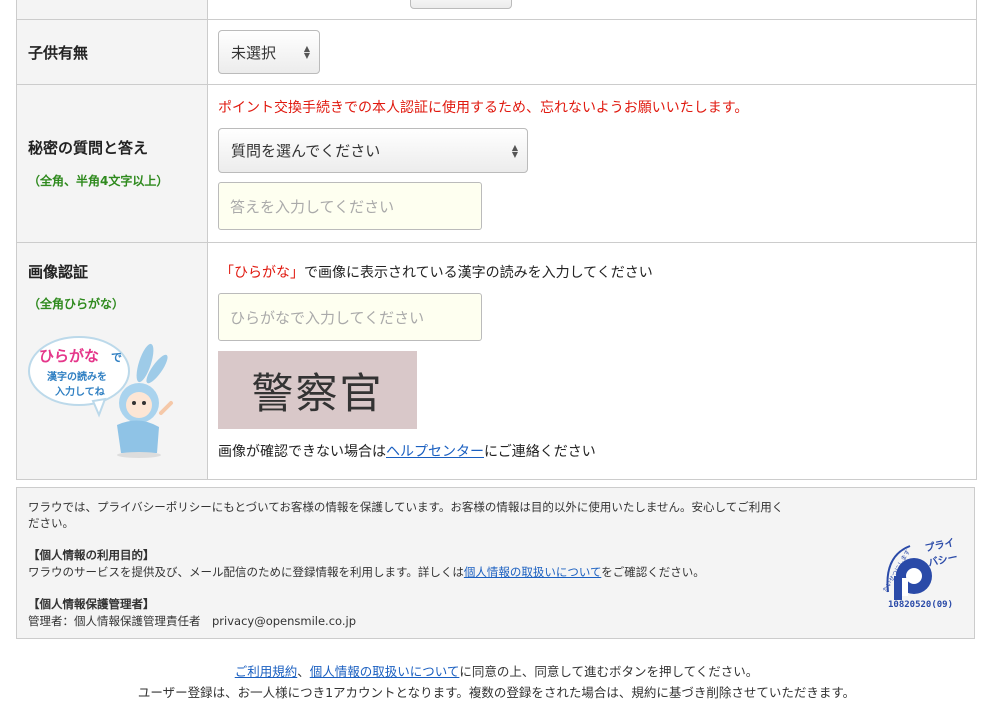 This screenshot has width=993, height=723. Describe the element at coordinates (254, 52) in the screenshot. I see `children-select-value: 未選択` at that location.